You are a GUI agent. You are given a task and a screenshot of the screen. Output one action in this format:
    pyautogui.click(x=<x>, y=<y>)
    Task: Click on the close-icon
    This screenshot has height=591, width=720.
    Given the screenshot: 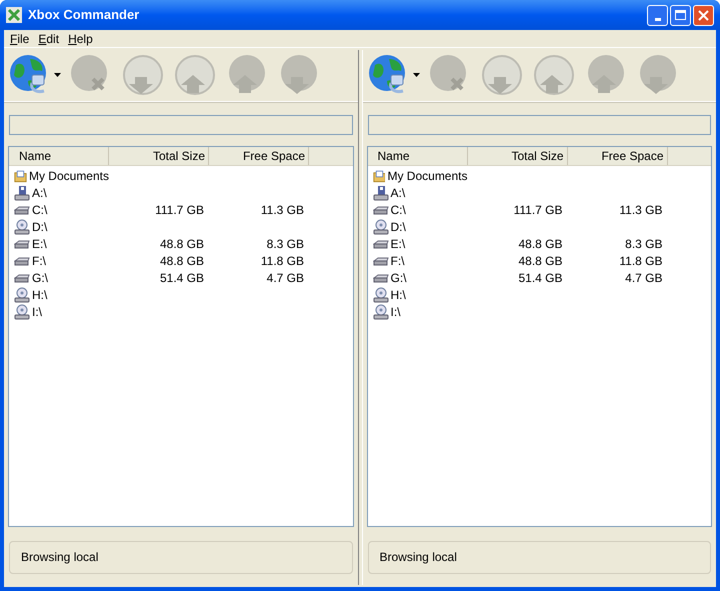 What is the action you would take?
    pyautogui.click(x=703, y=15)
    